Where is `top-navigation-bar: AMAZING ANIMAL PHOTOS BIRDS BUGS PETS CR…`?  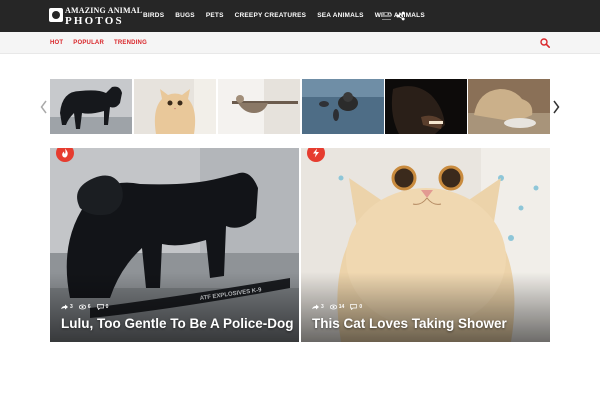
top-navigation-bar: AMAZING ANIMAL PHOTOS BIRDS BUGS PETS CR… is located at coordinates (300, 16).